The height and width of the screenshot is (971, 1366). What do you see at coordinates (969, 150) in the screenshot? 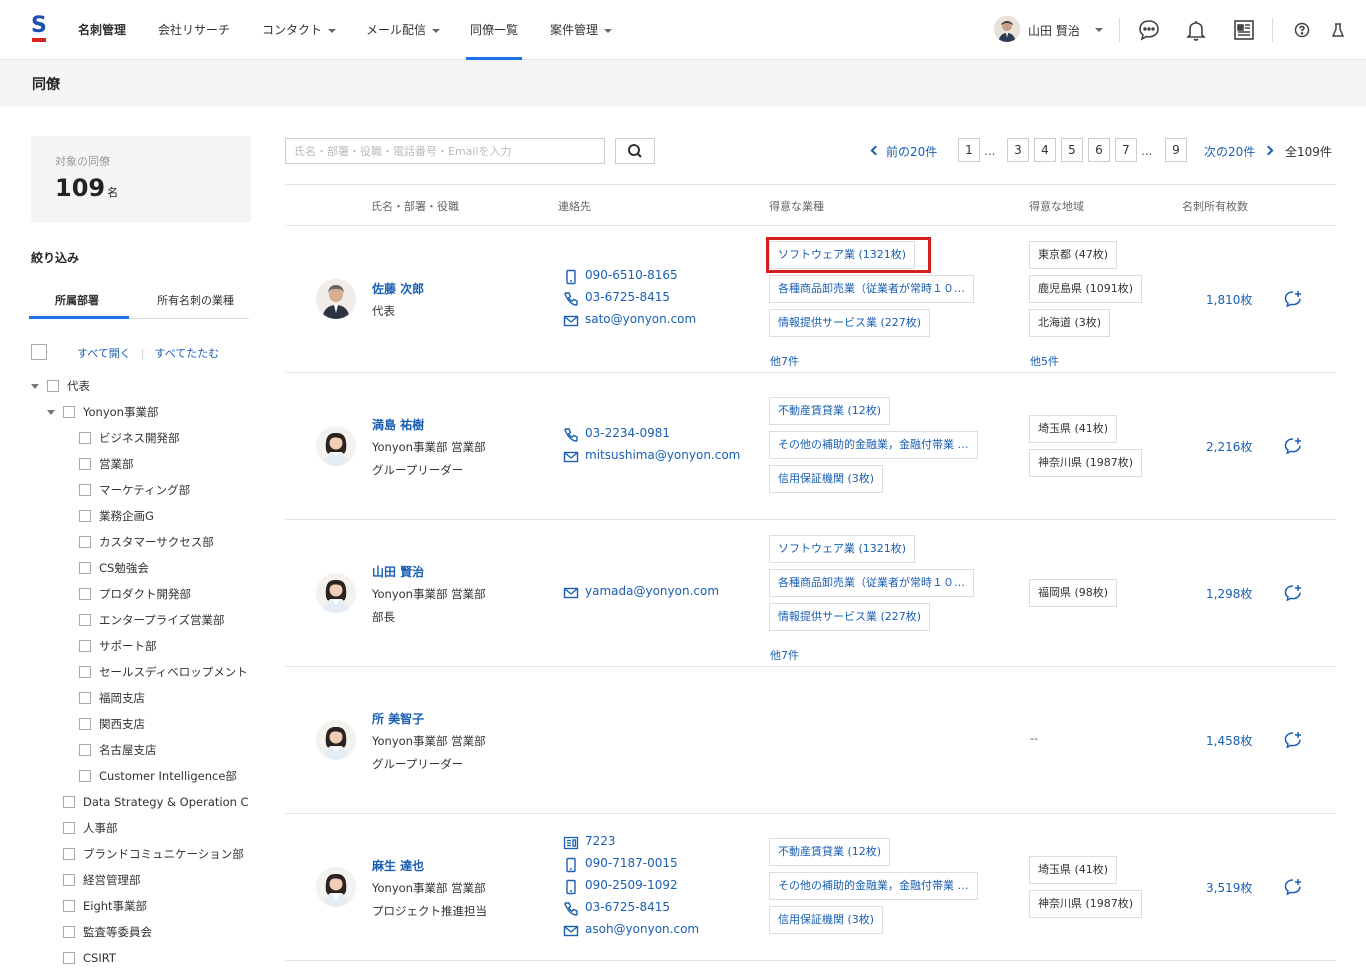
I see `page-number-button: 1` at bounding box center [969, 150].